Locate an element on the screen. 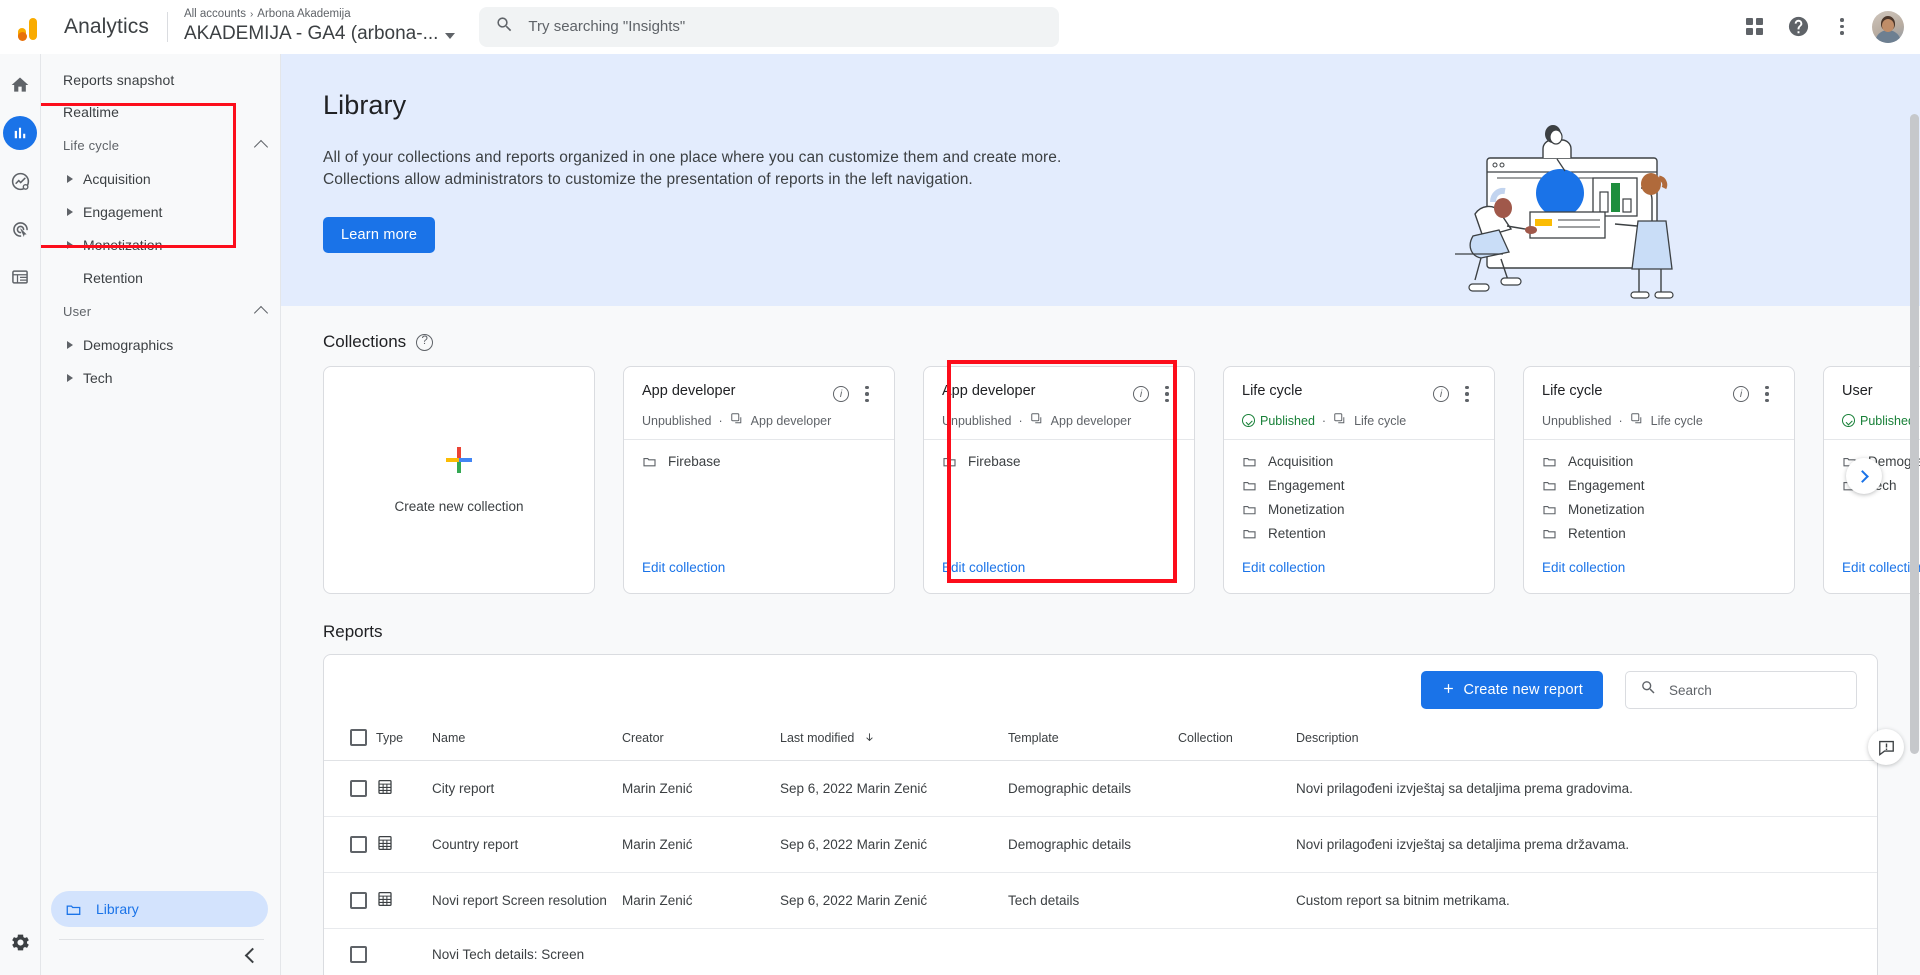  rail-item-advertising is located at coordinates (20, 229).